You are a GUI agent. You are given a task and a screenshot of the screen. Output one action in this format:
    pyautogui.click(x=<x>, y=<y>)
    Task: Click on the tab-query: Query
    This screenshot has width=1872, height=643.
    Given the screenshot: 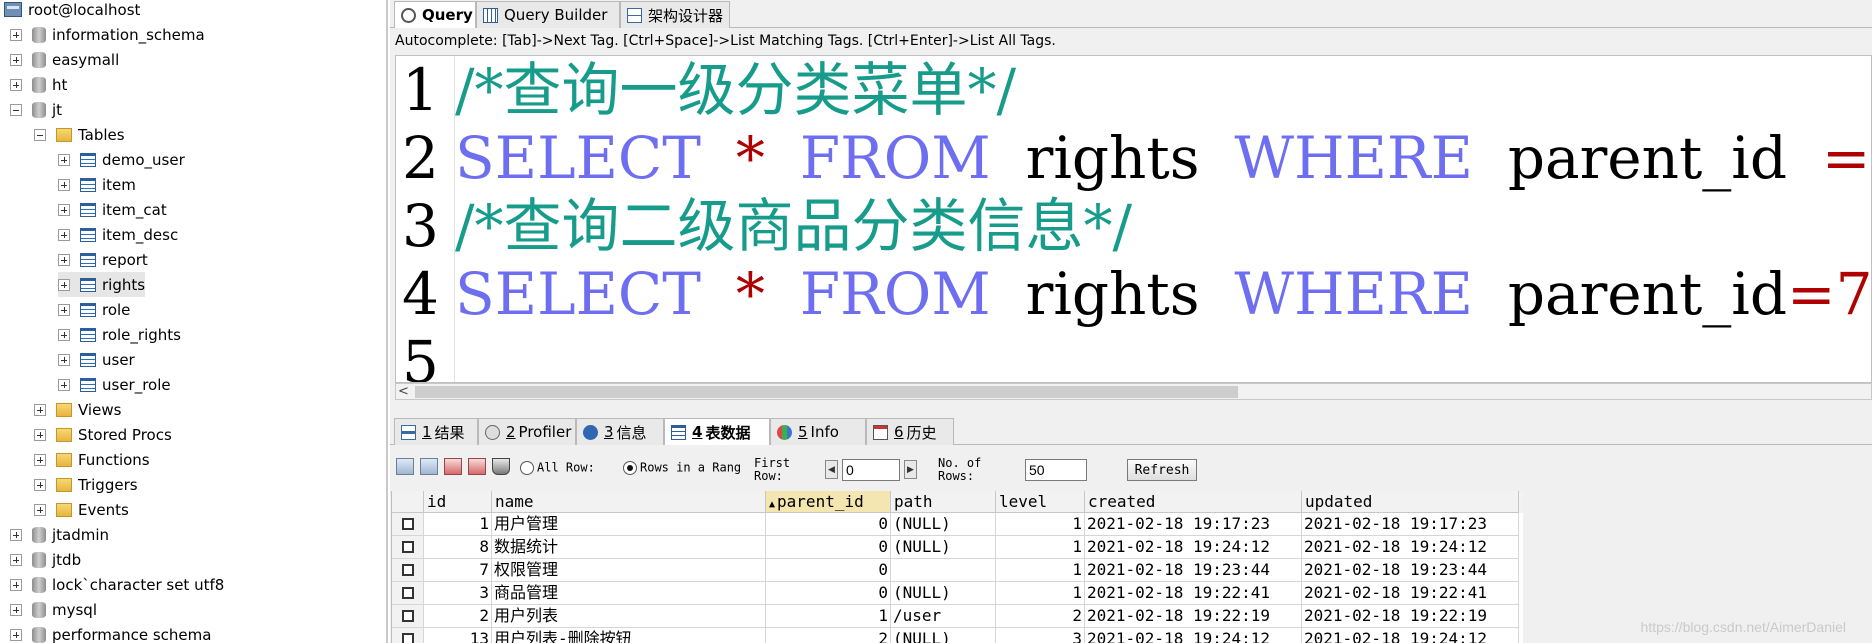 What is the action you would take?
    pyautogui.click(x=435, y=14)
    